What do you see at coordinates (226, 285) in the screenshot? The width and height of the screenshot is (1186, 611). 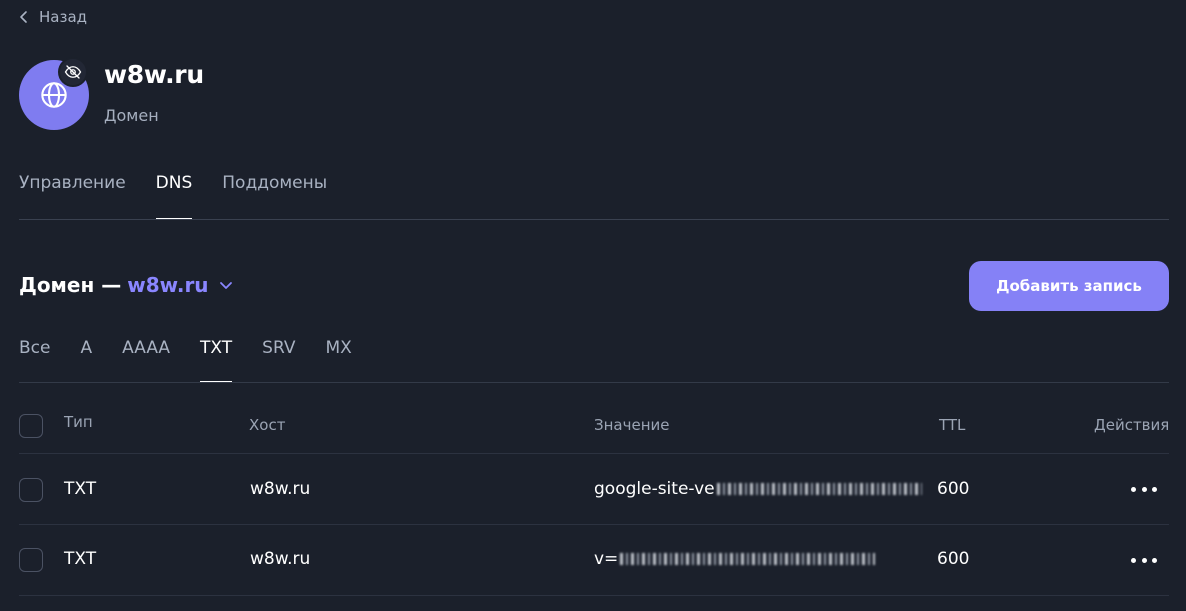 I see `chevron-down-icon` at bounding box center [226, 285].